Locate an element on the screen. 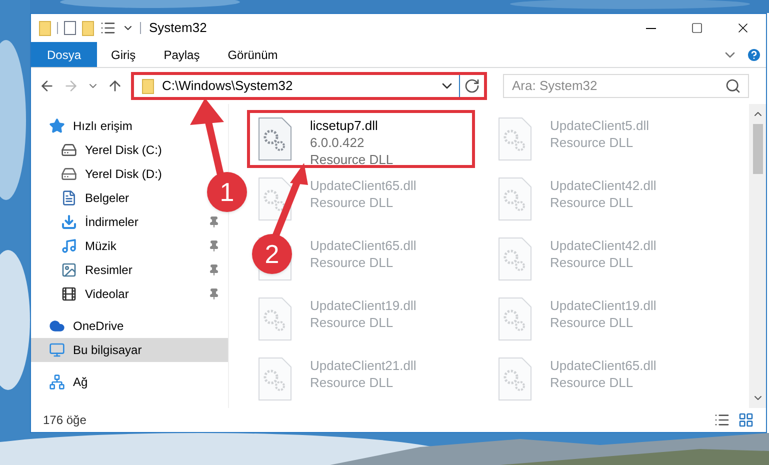  file-version: 6.0.0.422 is located at coordinates (338, 142).